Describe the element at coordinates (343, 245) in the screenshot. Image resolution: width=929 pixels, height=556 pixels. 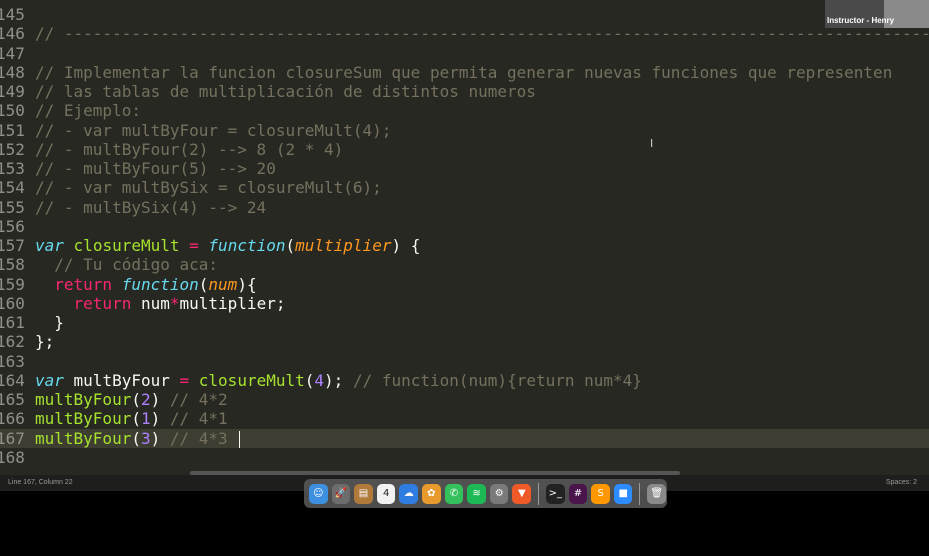
I see `code-token: multiplier` at that location.